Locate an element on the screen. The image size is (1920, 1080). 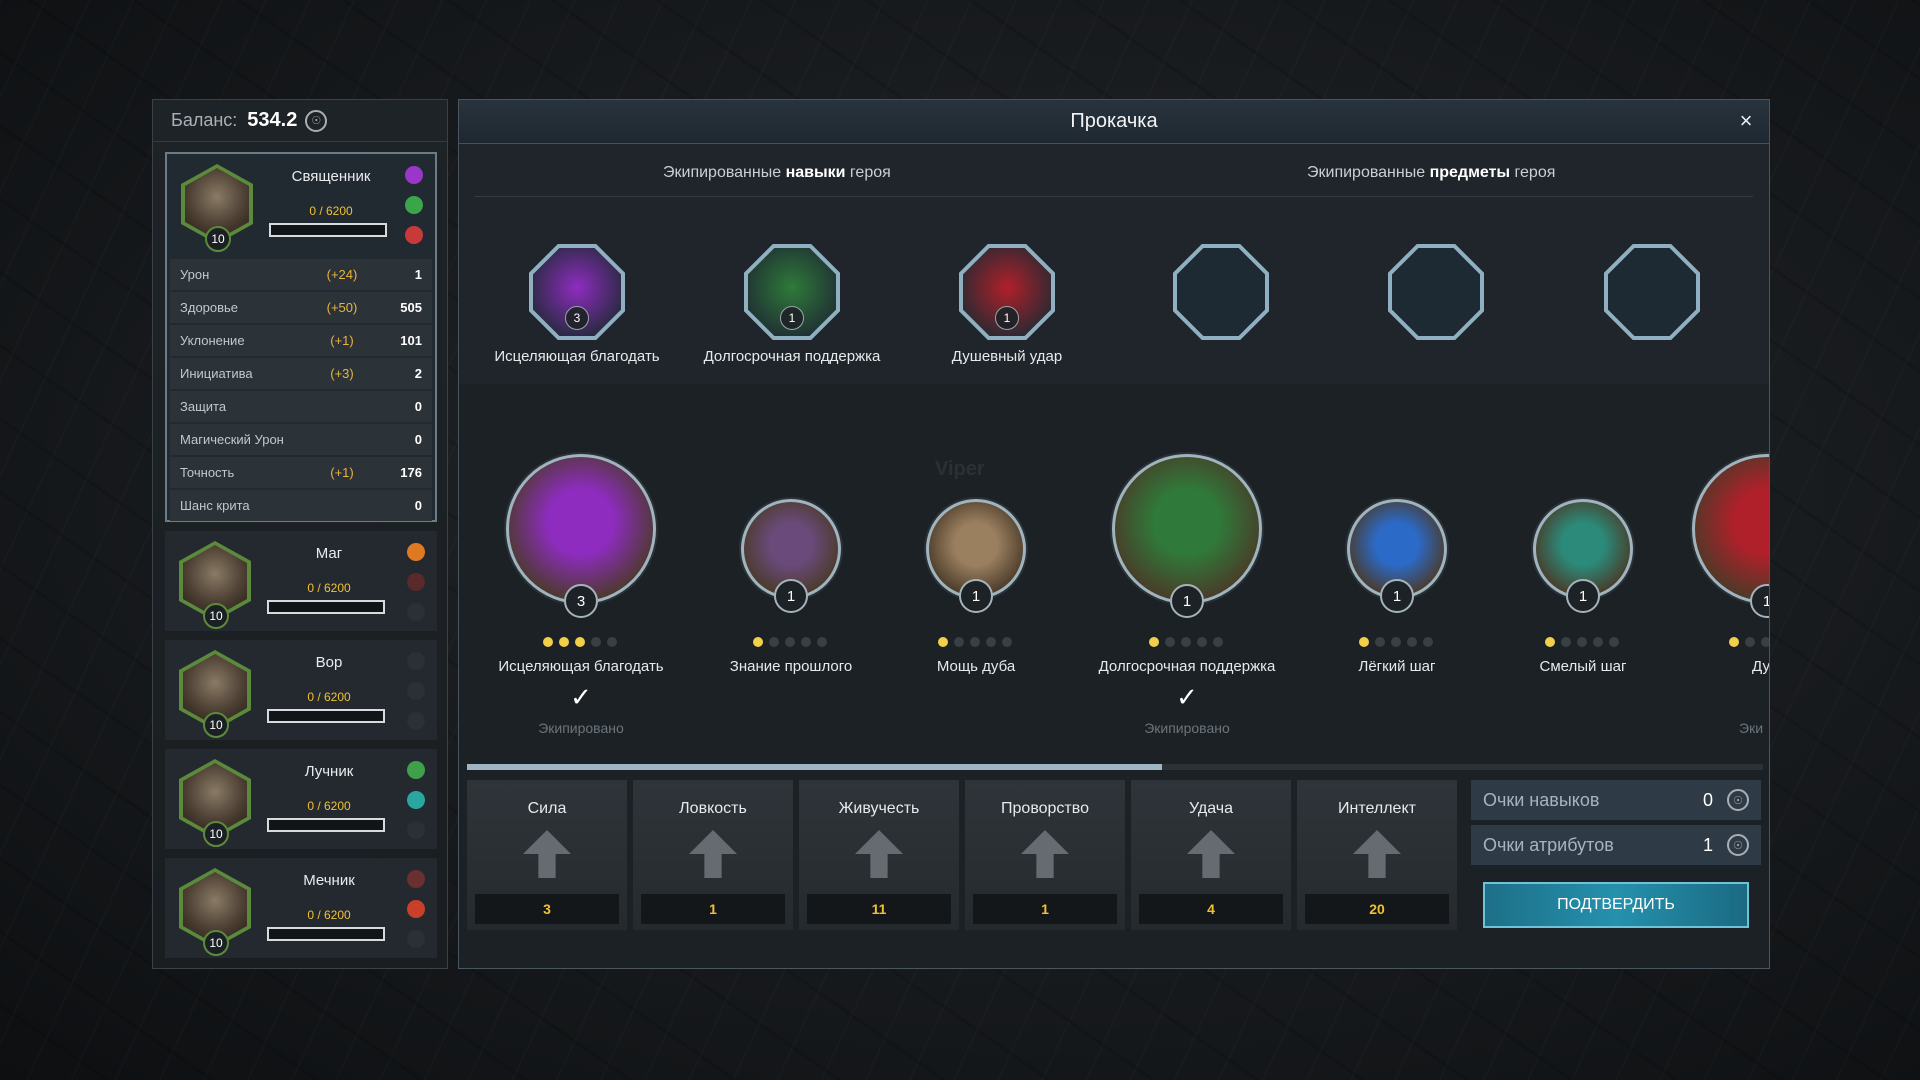
stat-name: Точность is located at coordinates (207, 472).